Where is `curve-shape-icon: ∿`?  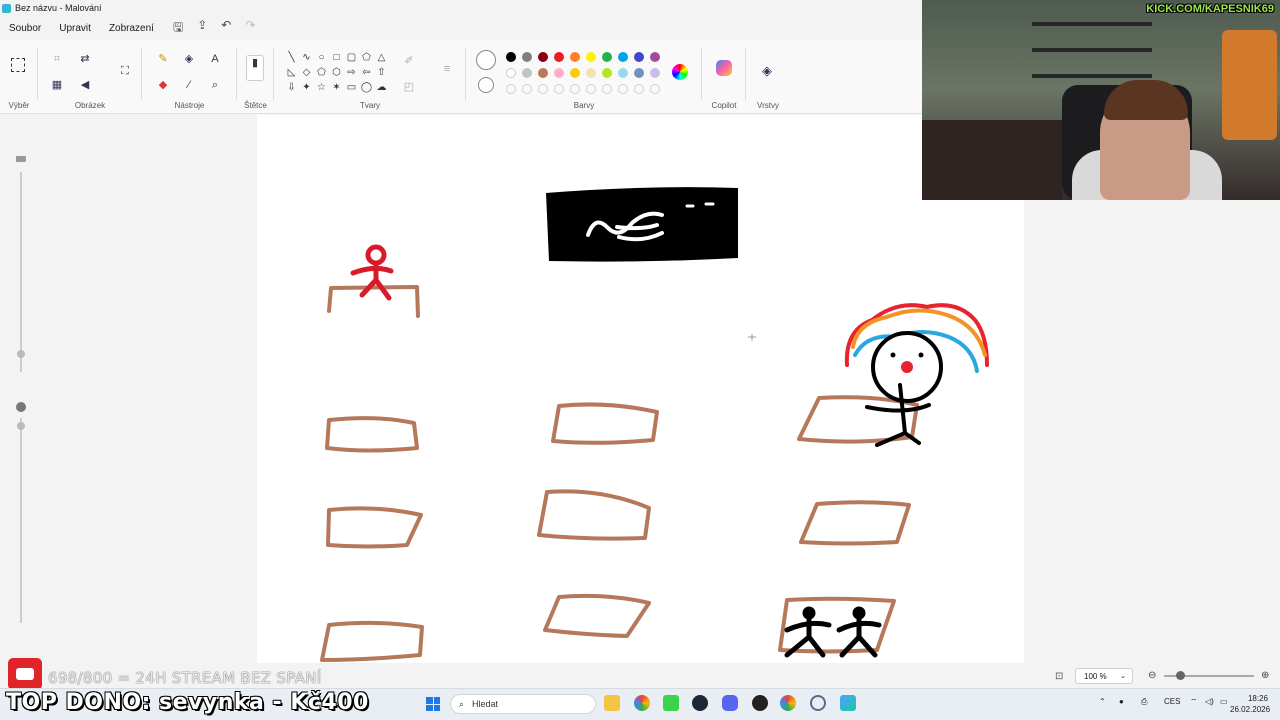 curve-shape-icon: ∿ is located at coordinates (306, 57).